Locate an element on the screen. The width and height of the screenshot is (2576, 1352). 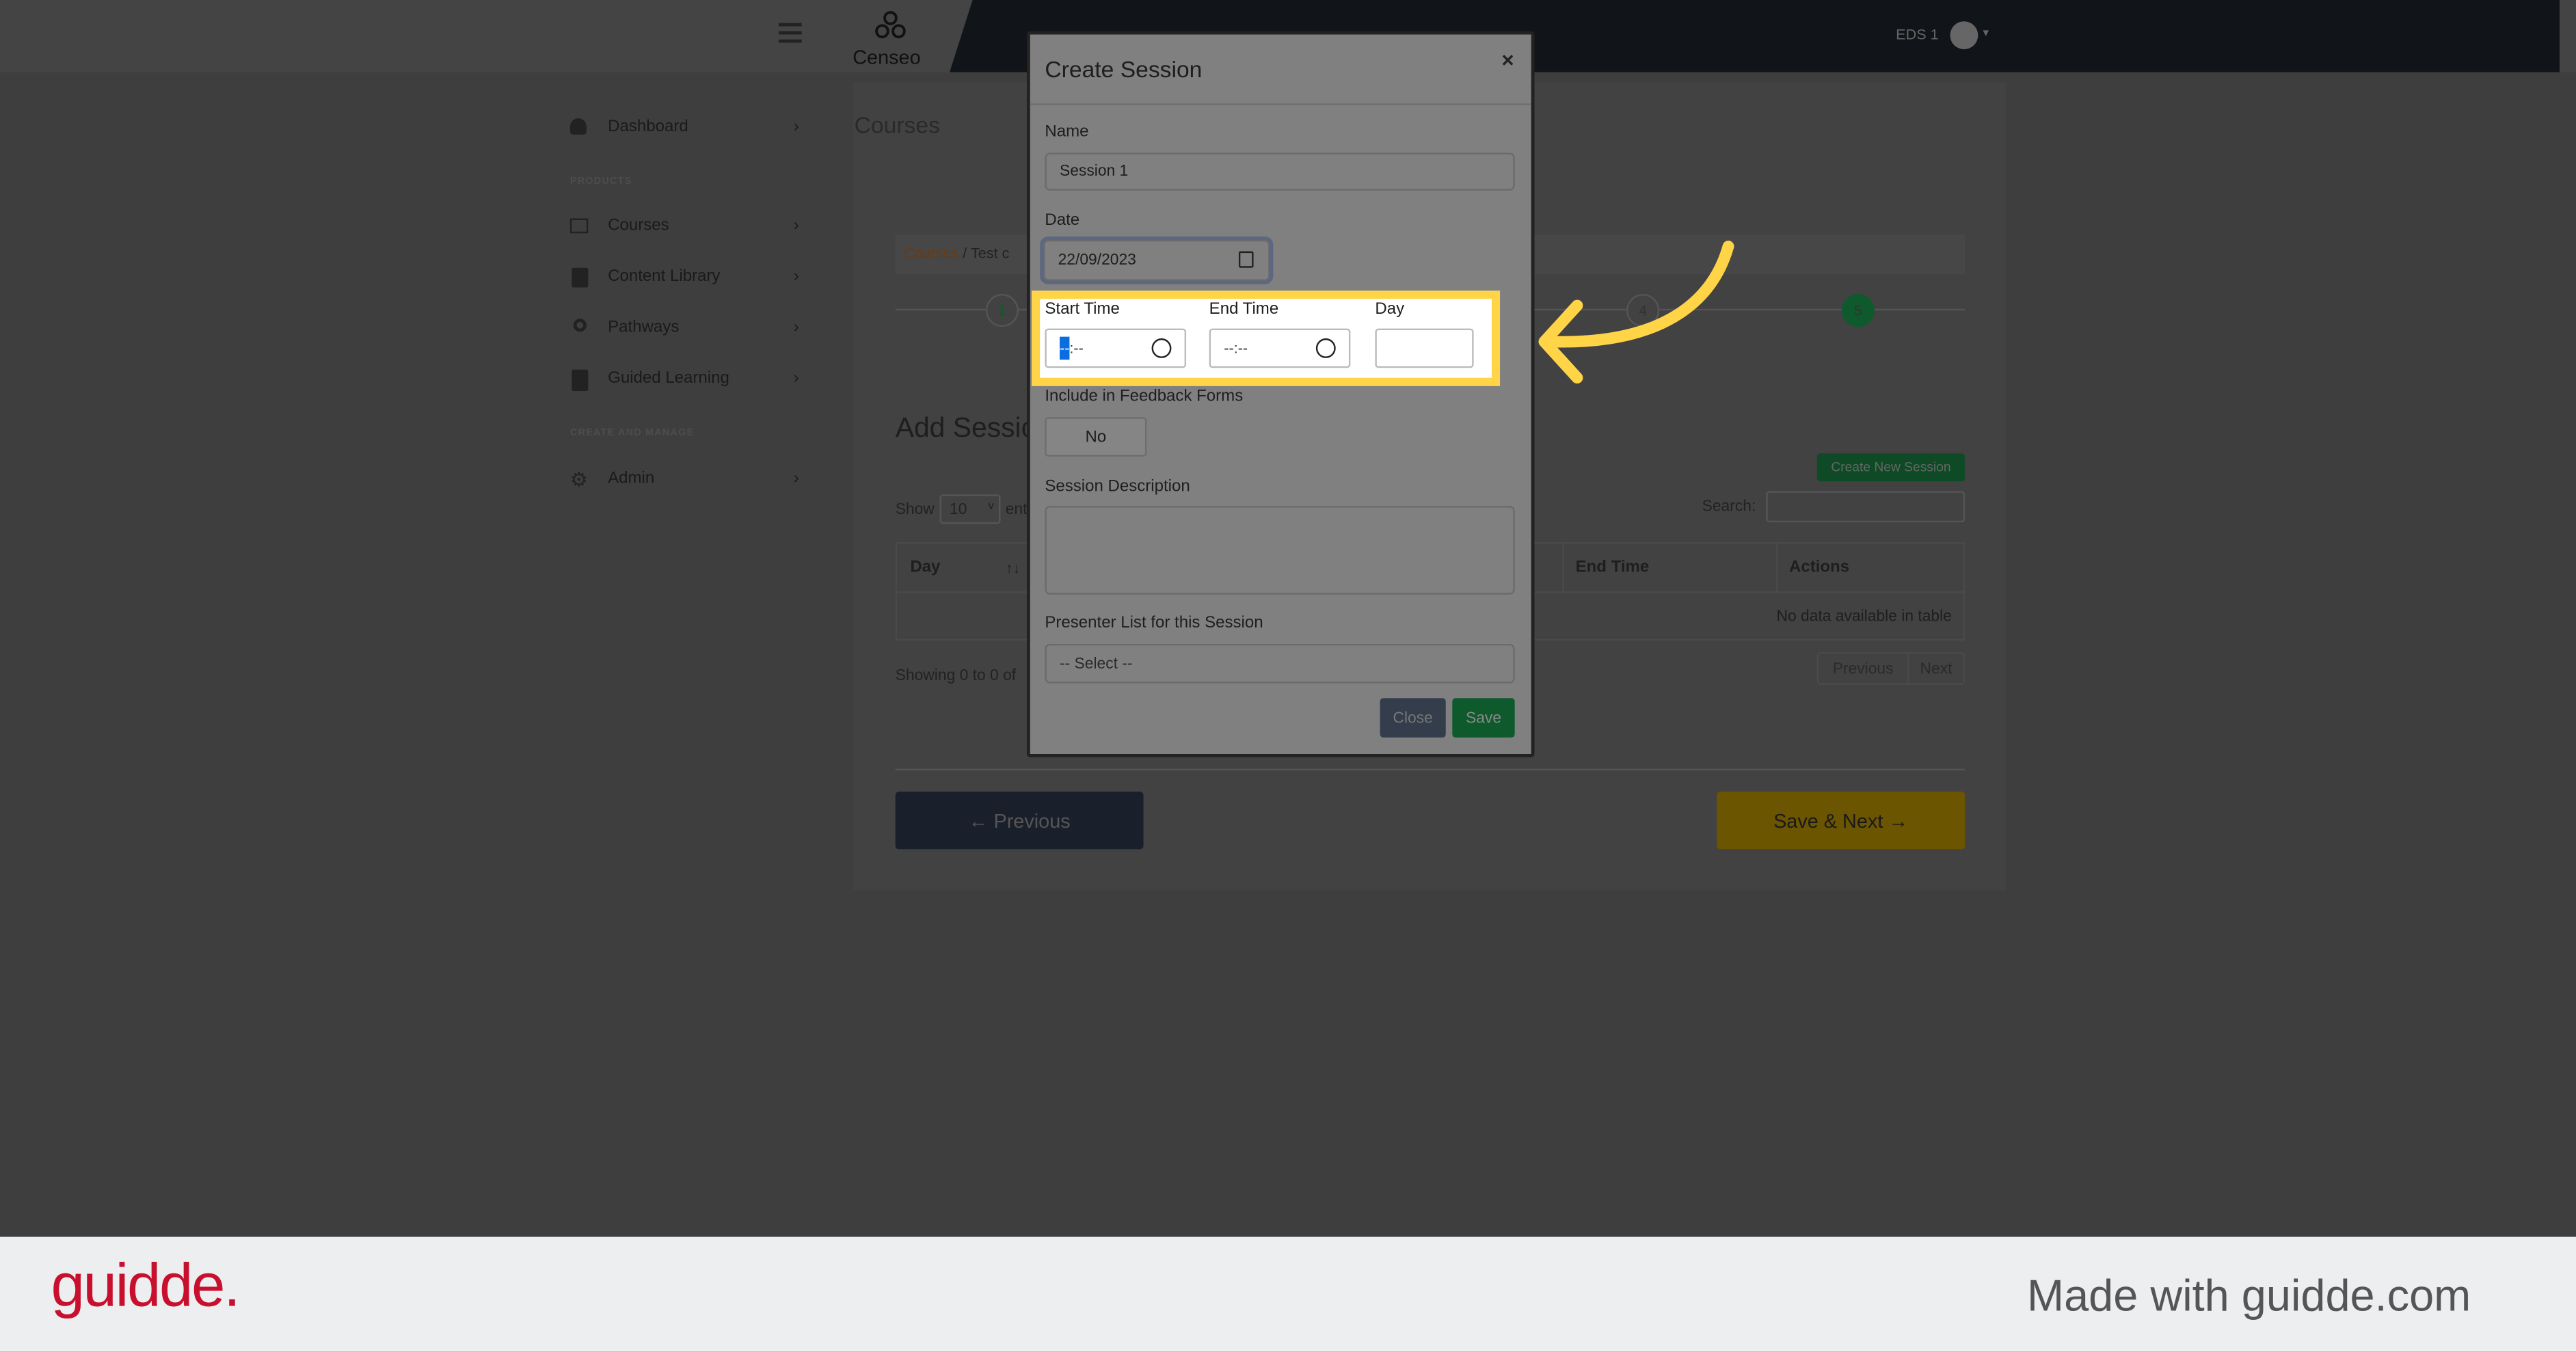
end-time-label: End Time is located at coordinates (1244, 309).